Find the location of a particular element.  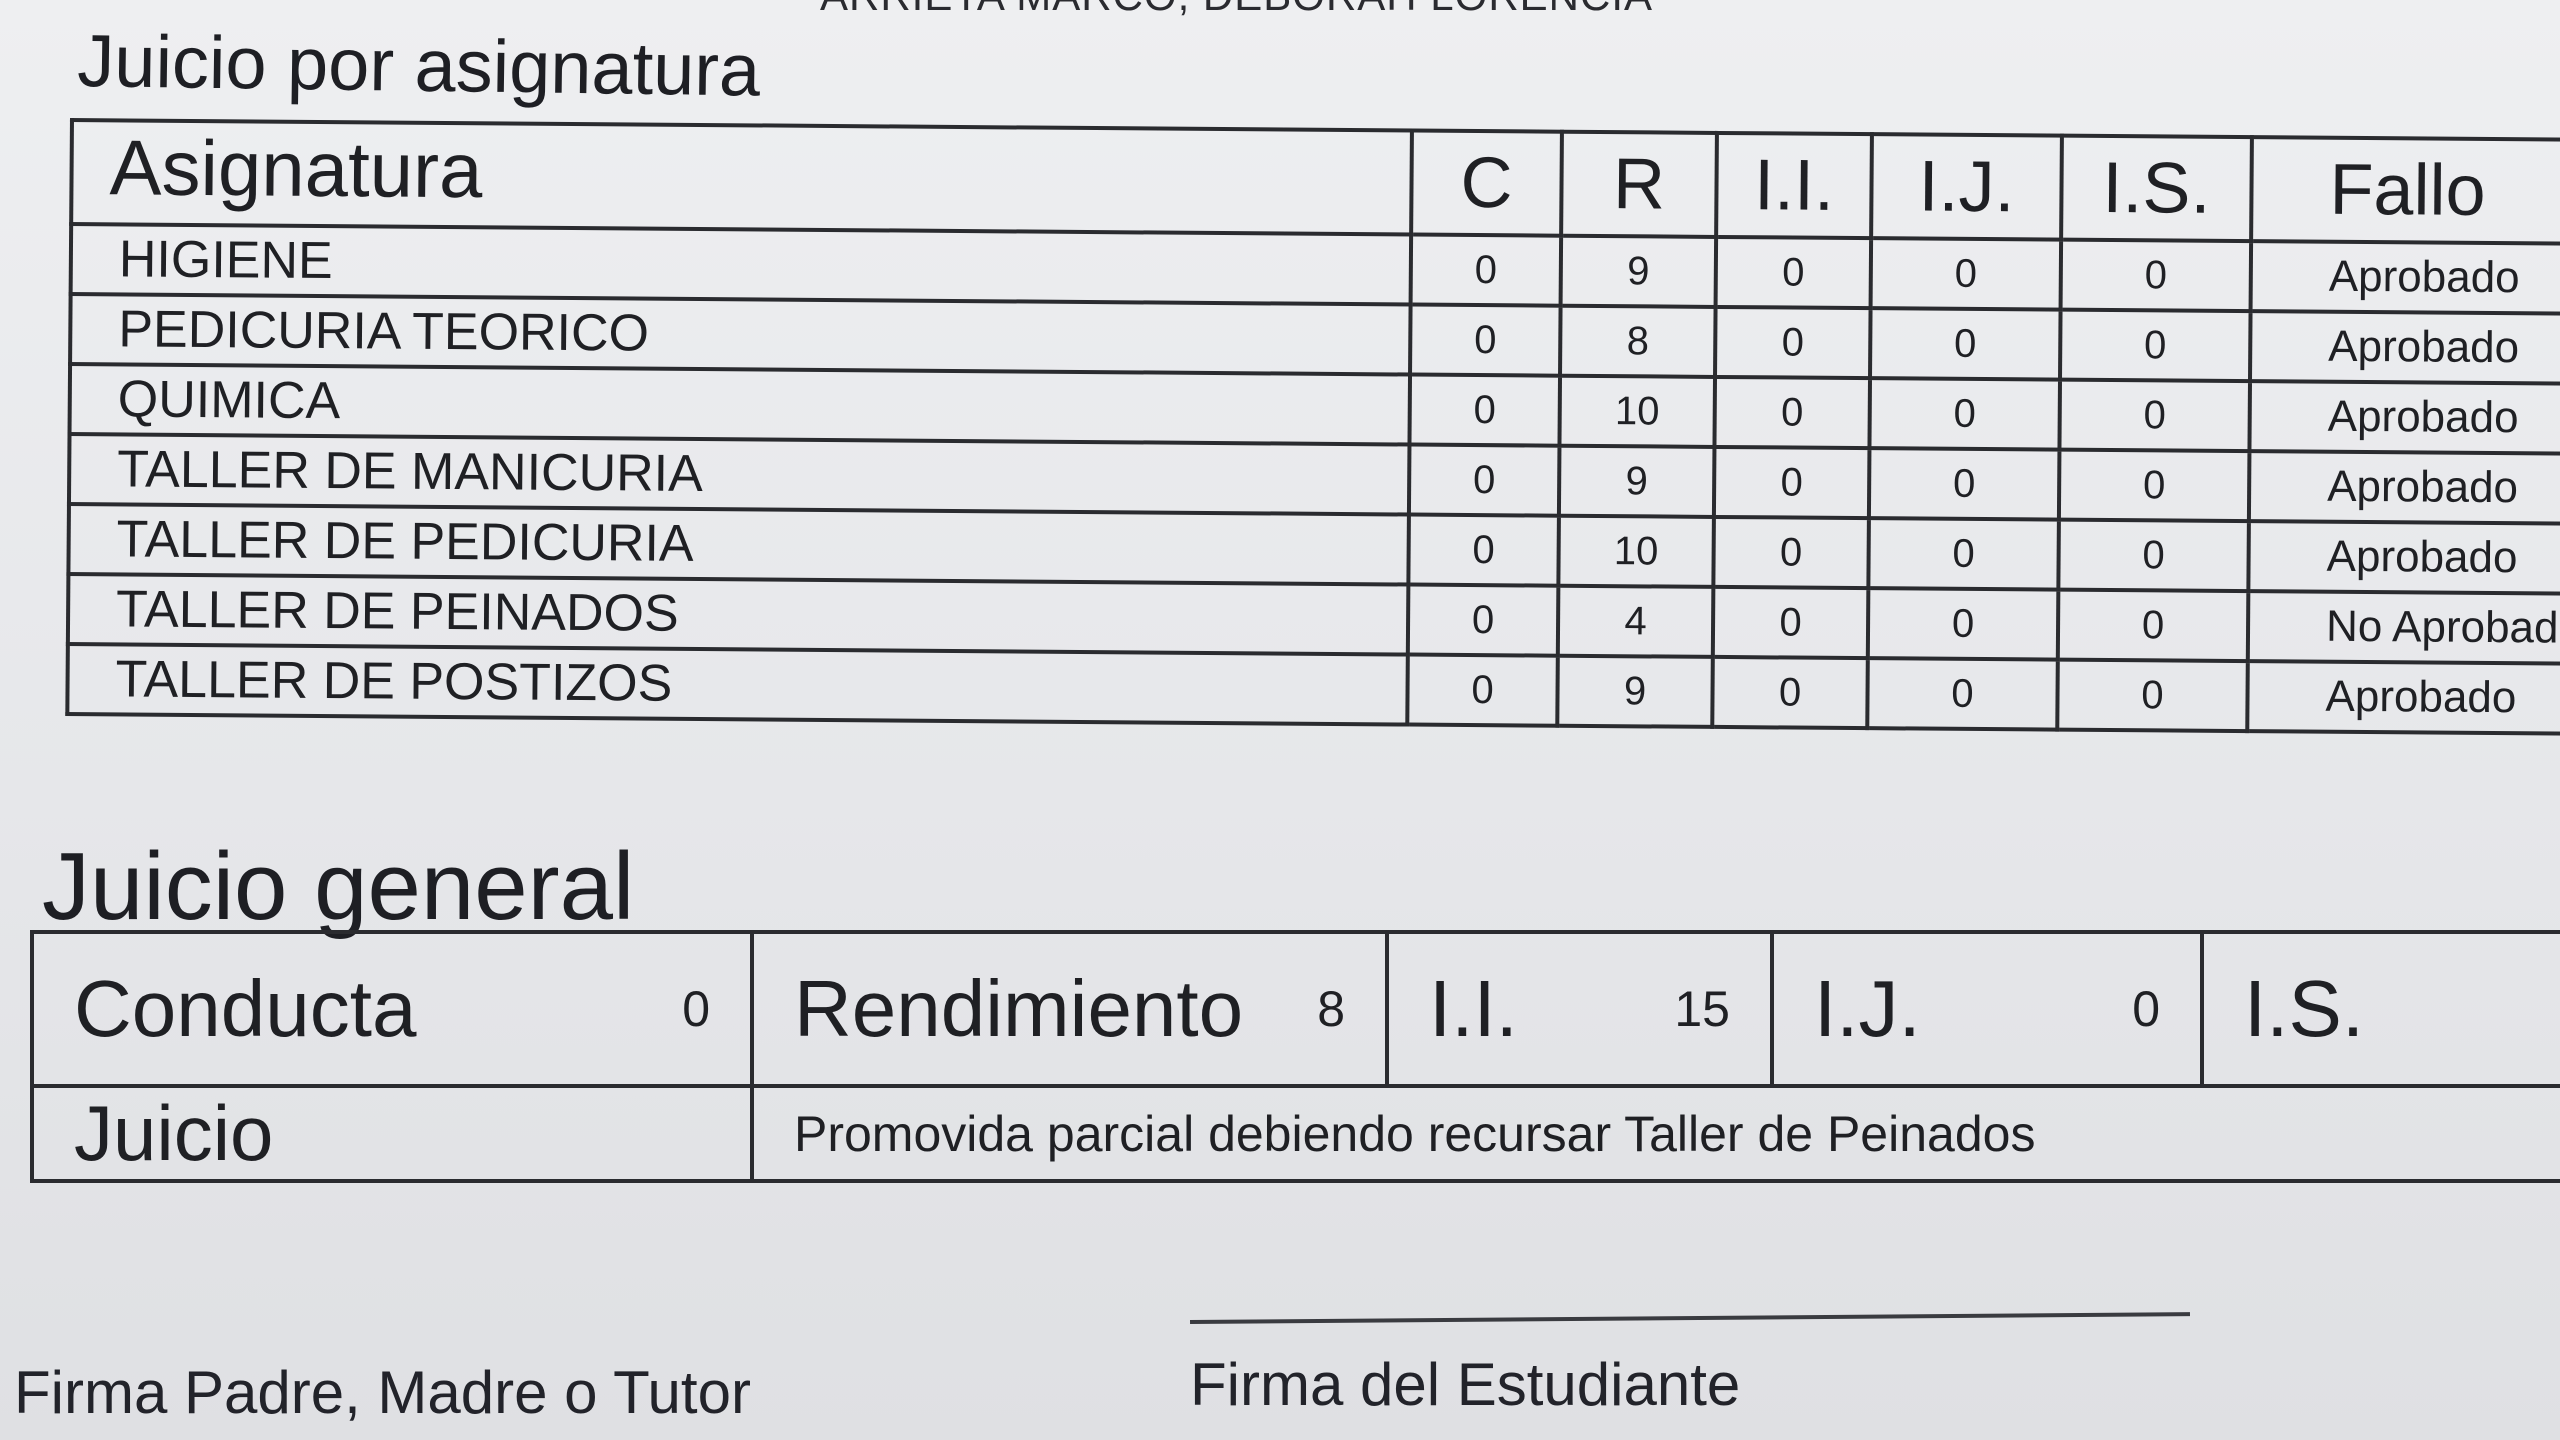

is-cell: I.S. is located at coordinates (2380, 1009).